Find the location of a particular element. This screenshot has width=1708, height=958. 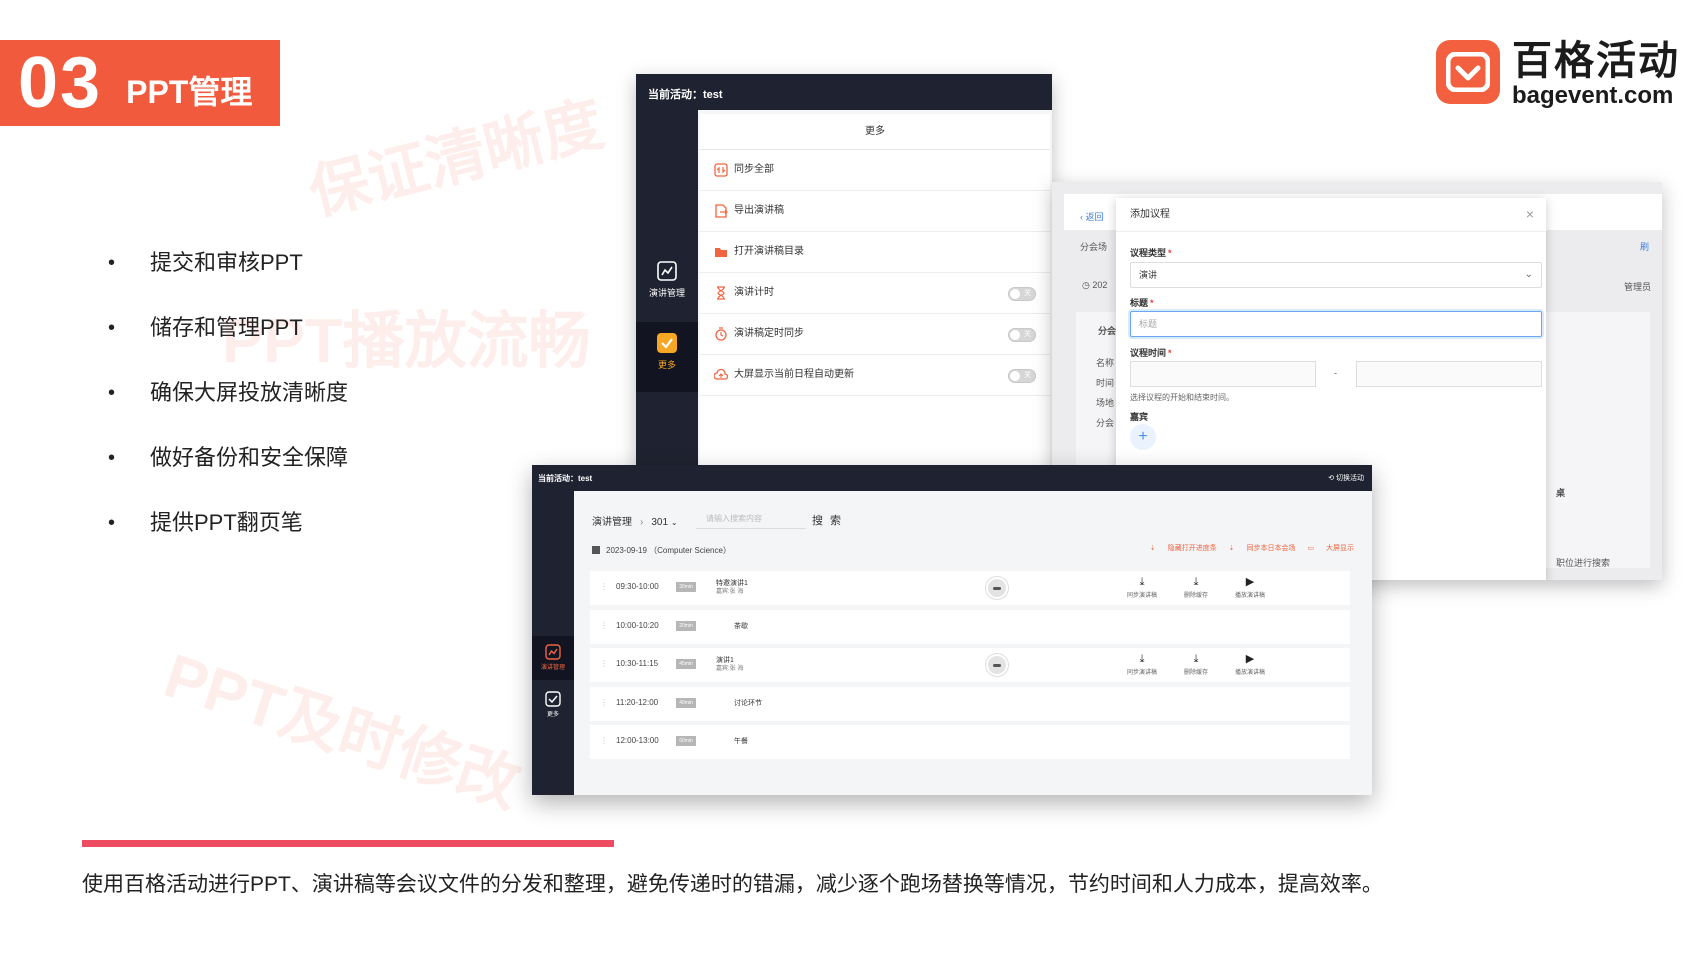

row-time: 10:00-10:20 is located at coordinates (637, 625).